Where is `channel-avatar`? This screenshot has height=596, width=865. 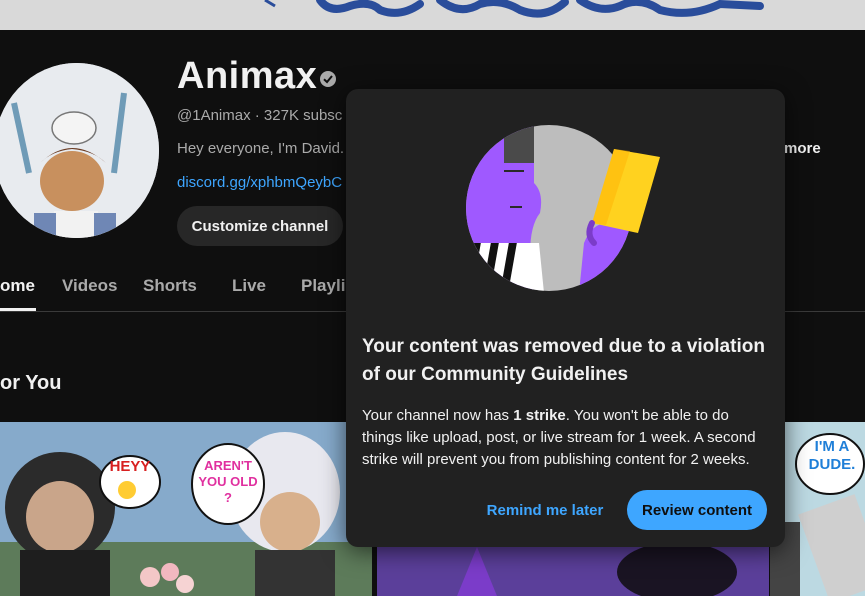 channel-avatar is located at coordinates (79, 150).